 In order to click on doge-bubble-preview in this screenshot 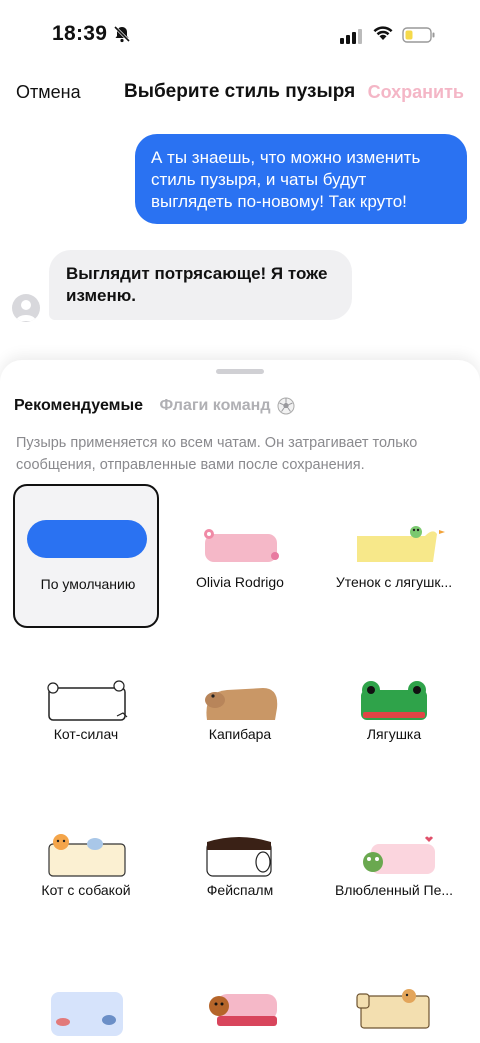, I will do `click(393, 1009)`.